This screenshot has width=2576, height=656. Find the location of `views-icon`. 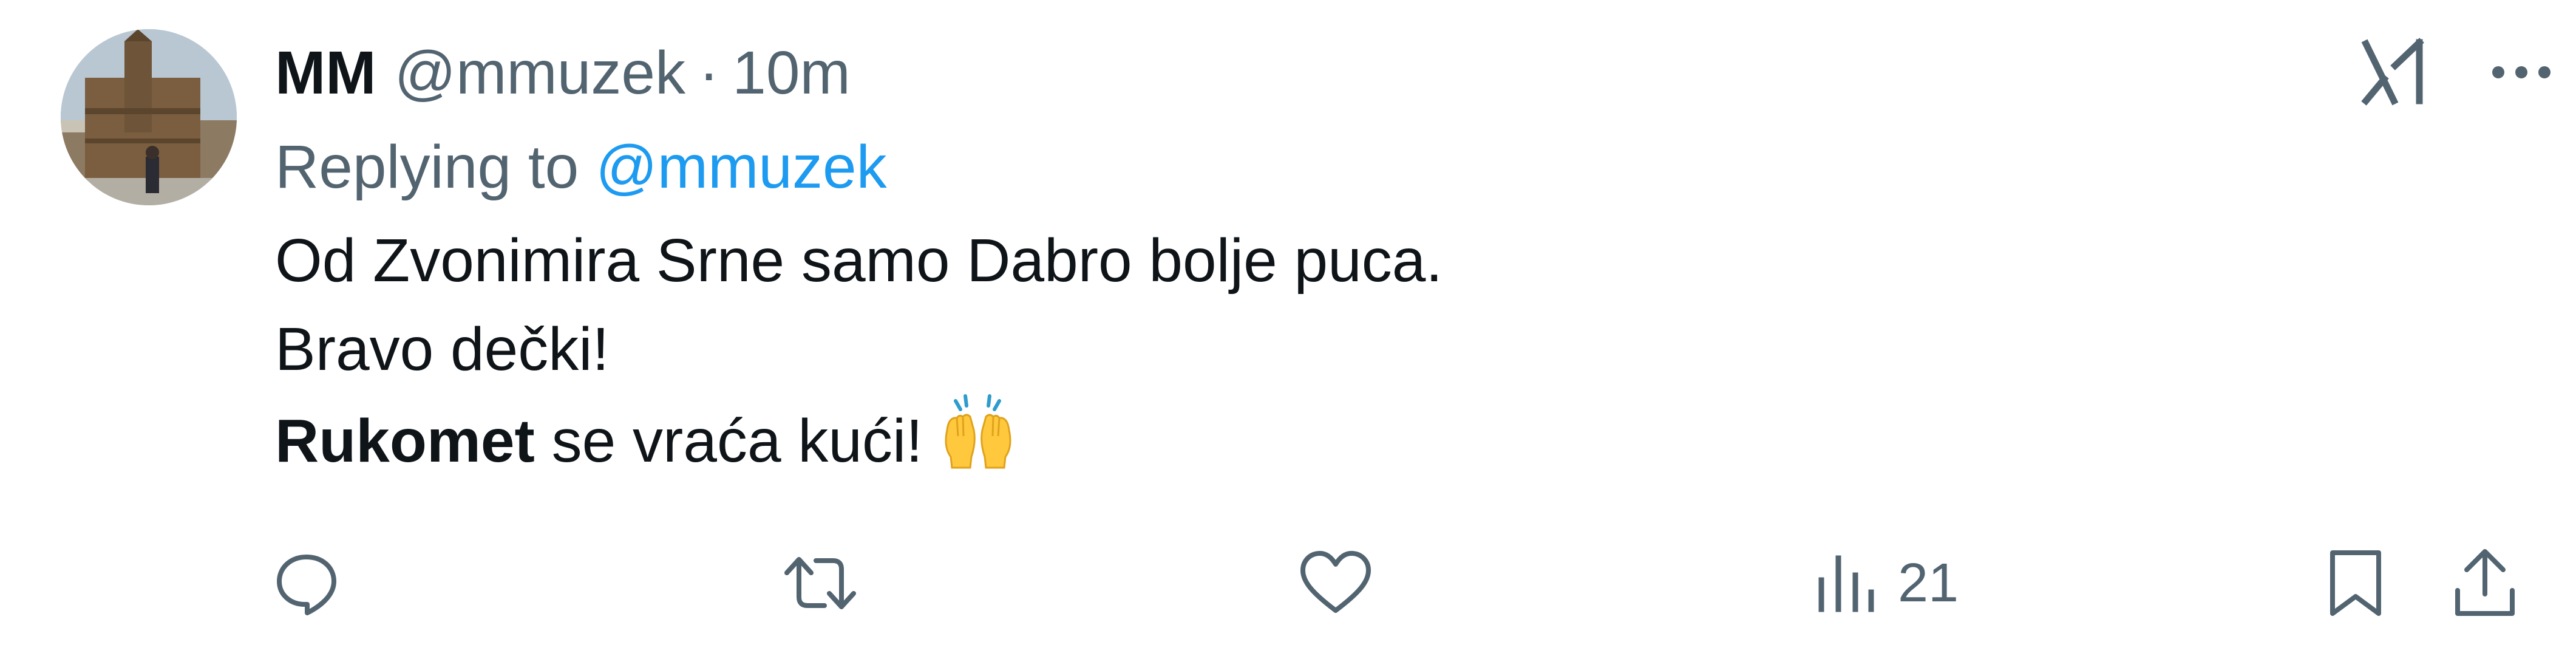

views-icon is located at coordinates (1846, 583).